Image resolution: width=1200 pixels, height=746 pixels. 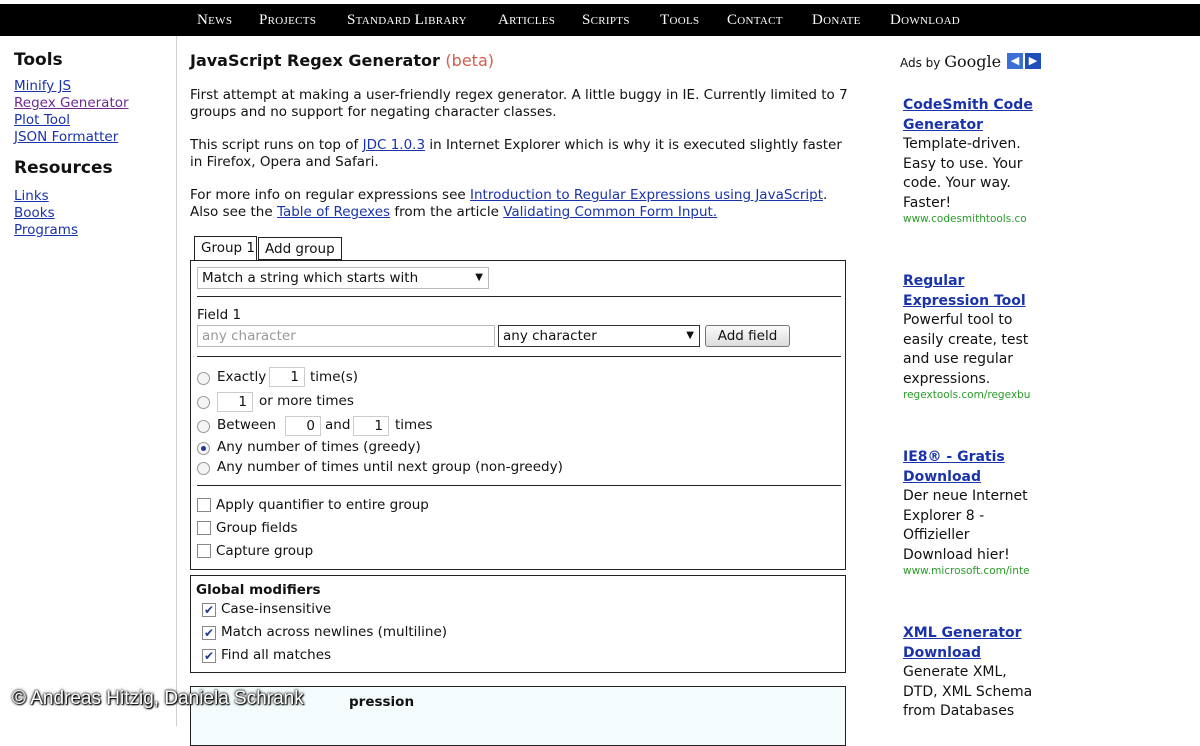 I want to click on resources-links: Links Books Programs, so click(x=94, y=213).